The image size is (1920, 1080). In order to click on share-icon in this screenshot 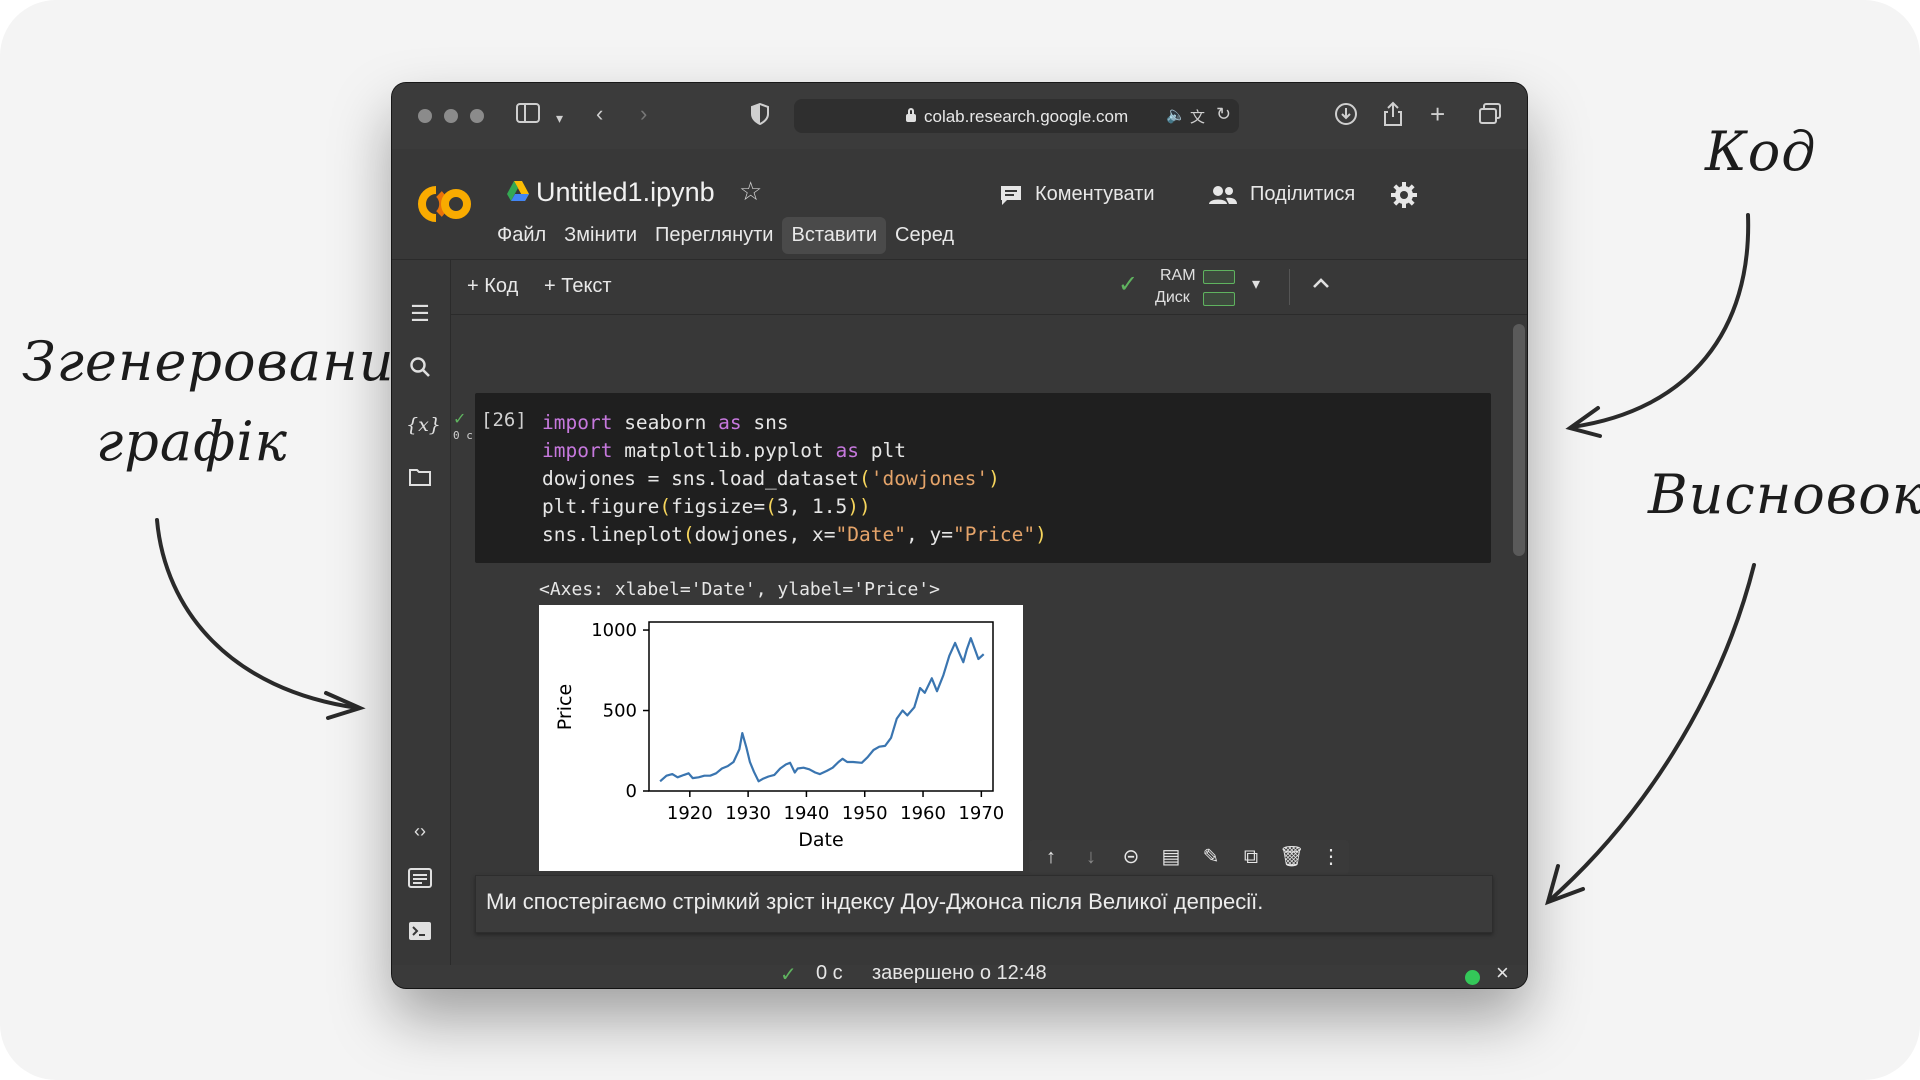, I will do `click(1393, 117)`.